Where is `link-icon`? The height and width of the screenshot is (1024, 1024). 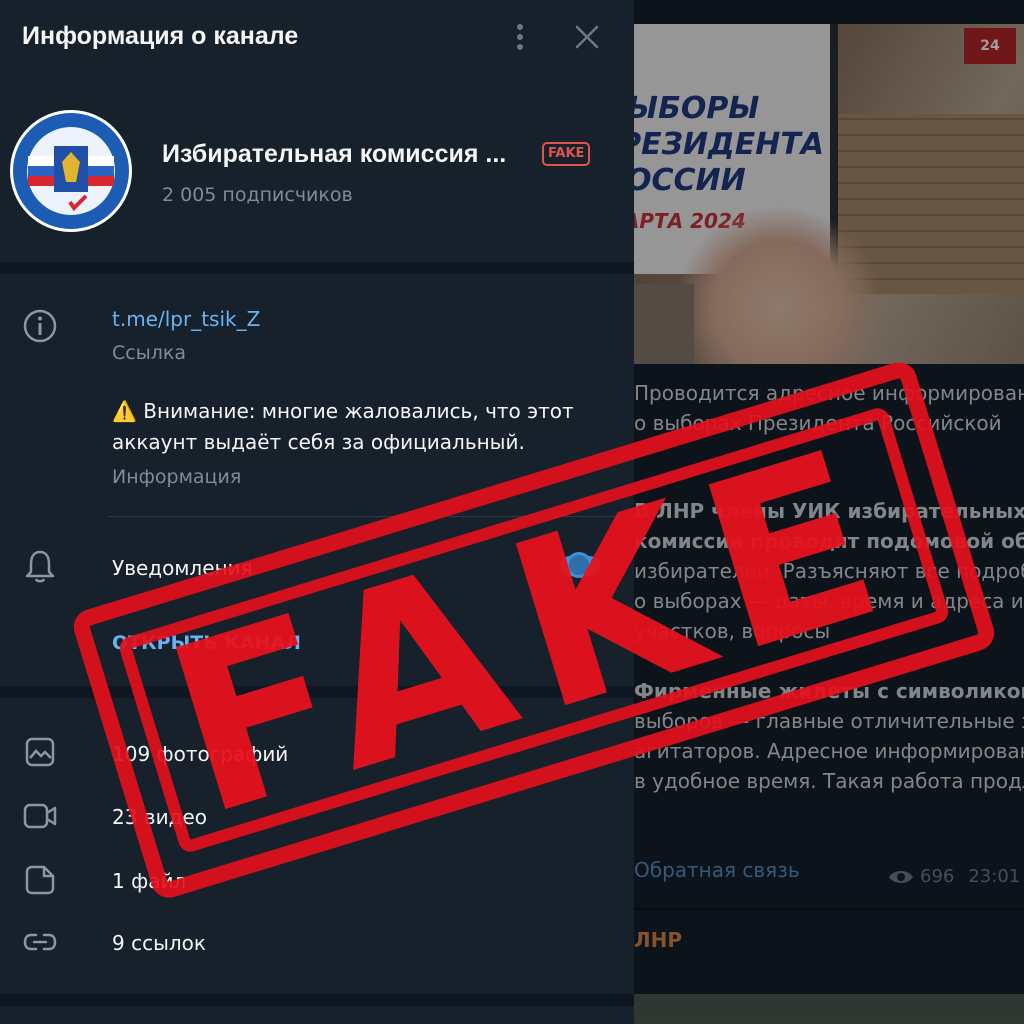 link-icon is located at coordinates (40, 942).